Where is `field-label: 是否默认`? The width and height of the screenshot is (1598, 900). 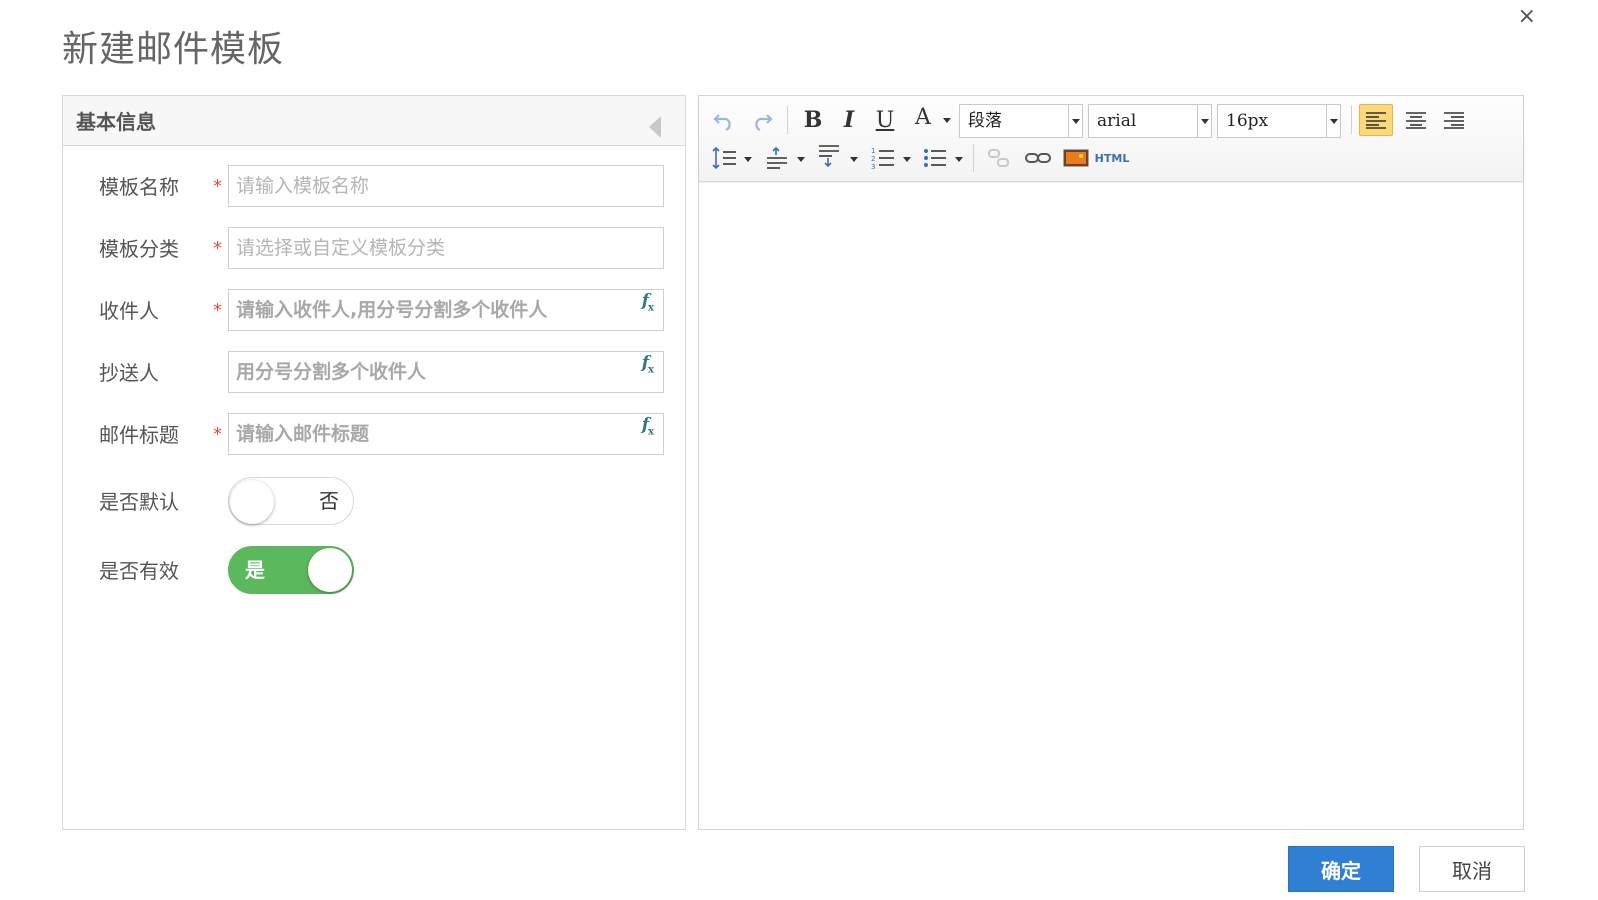
field-label: 是否默认 is located at coordinates (139, 502).